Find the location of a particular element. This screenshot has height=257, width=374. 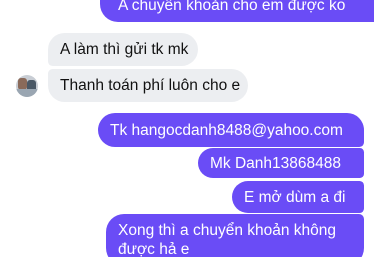

message-bubble-outgoing: Xong thì a chuyển khoản không được hả e is located at coordinates (235, 235).